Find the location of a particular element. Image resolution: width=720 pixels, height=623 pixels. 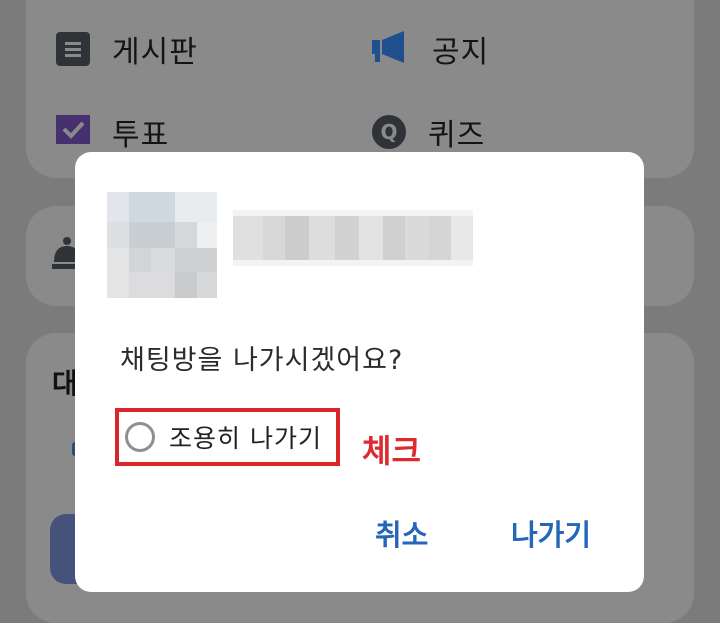

quiet-leave-label: 조용히 나가기 is located at coordinates (245, 438).